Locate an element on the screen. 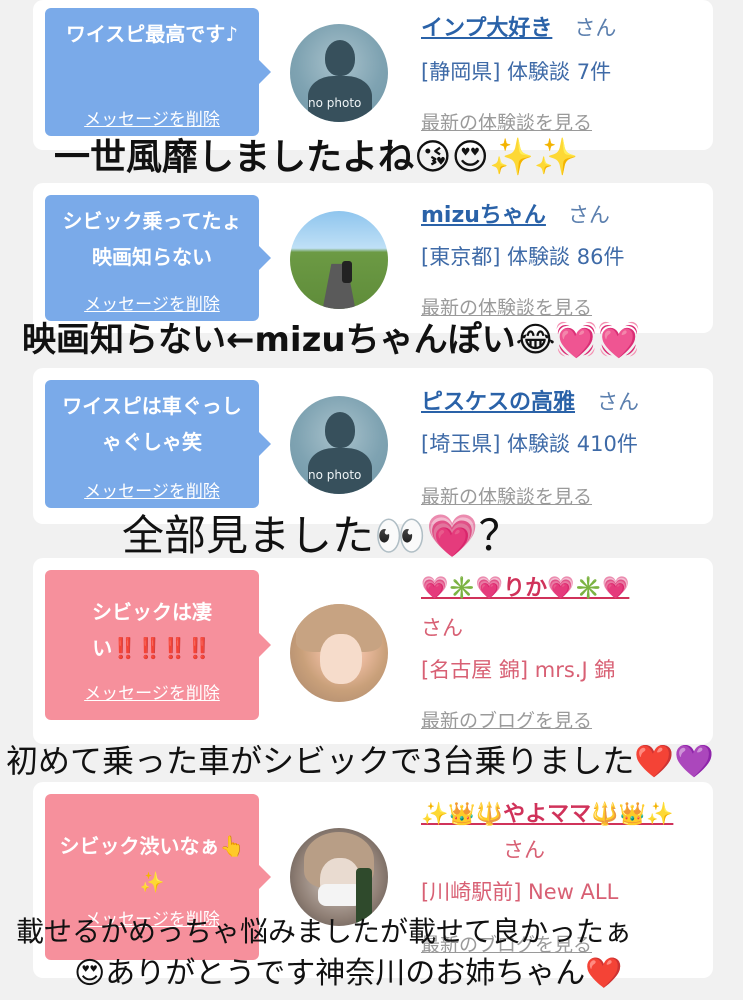  user-name: インプ大好き is located at coordinates (486, 28).